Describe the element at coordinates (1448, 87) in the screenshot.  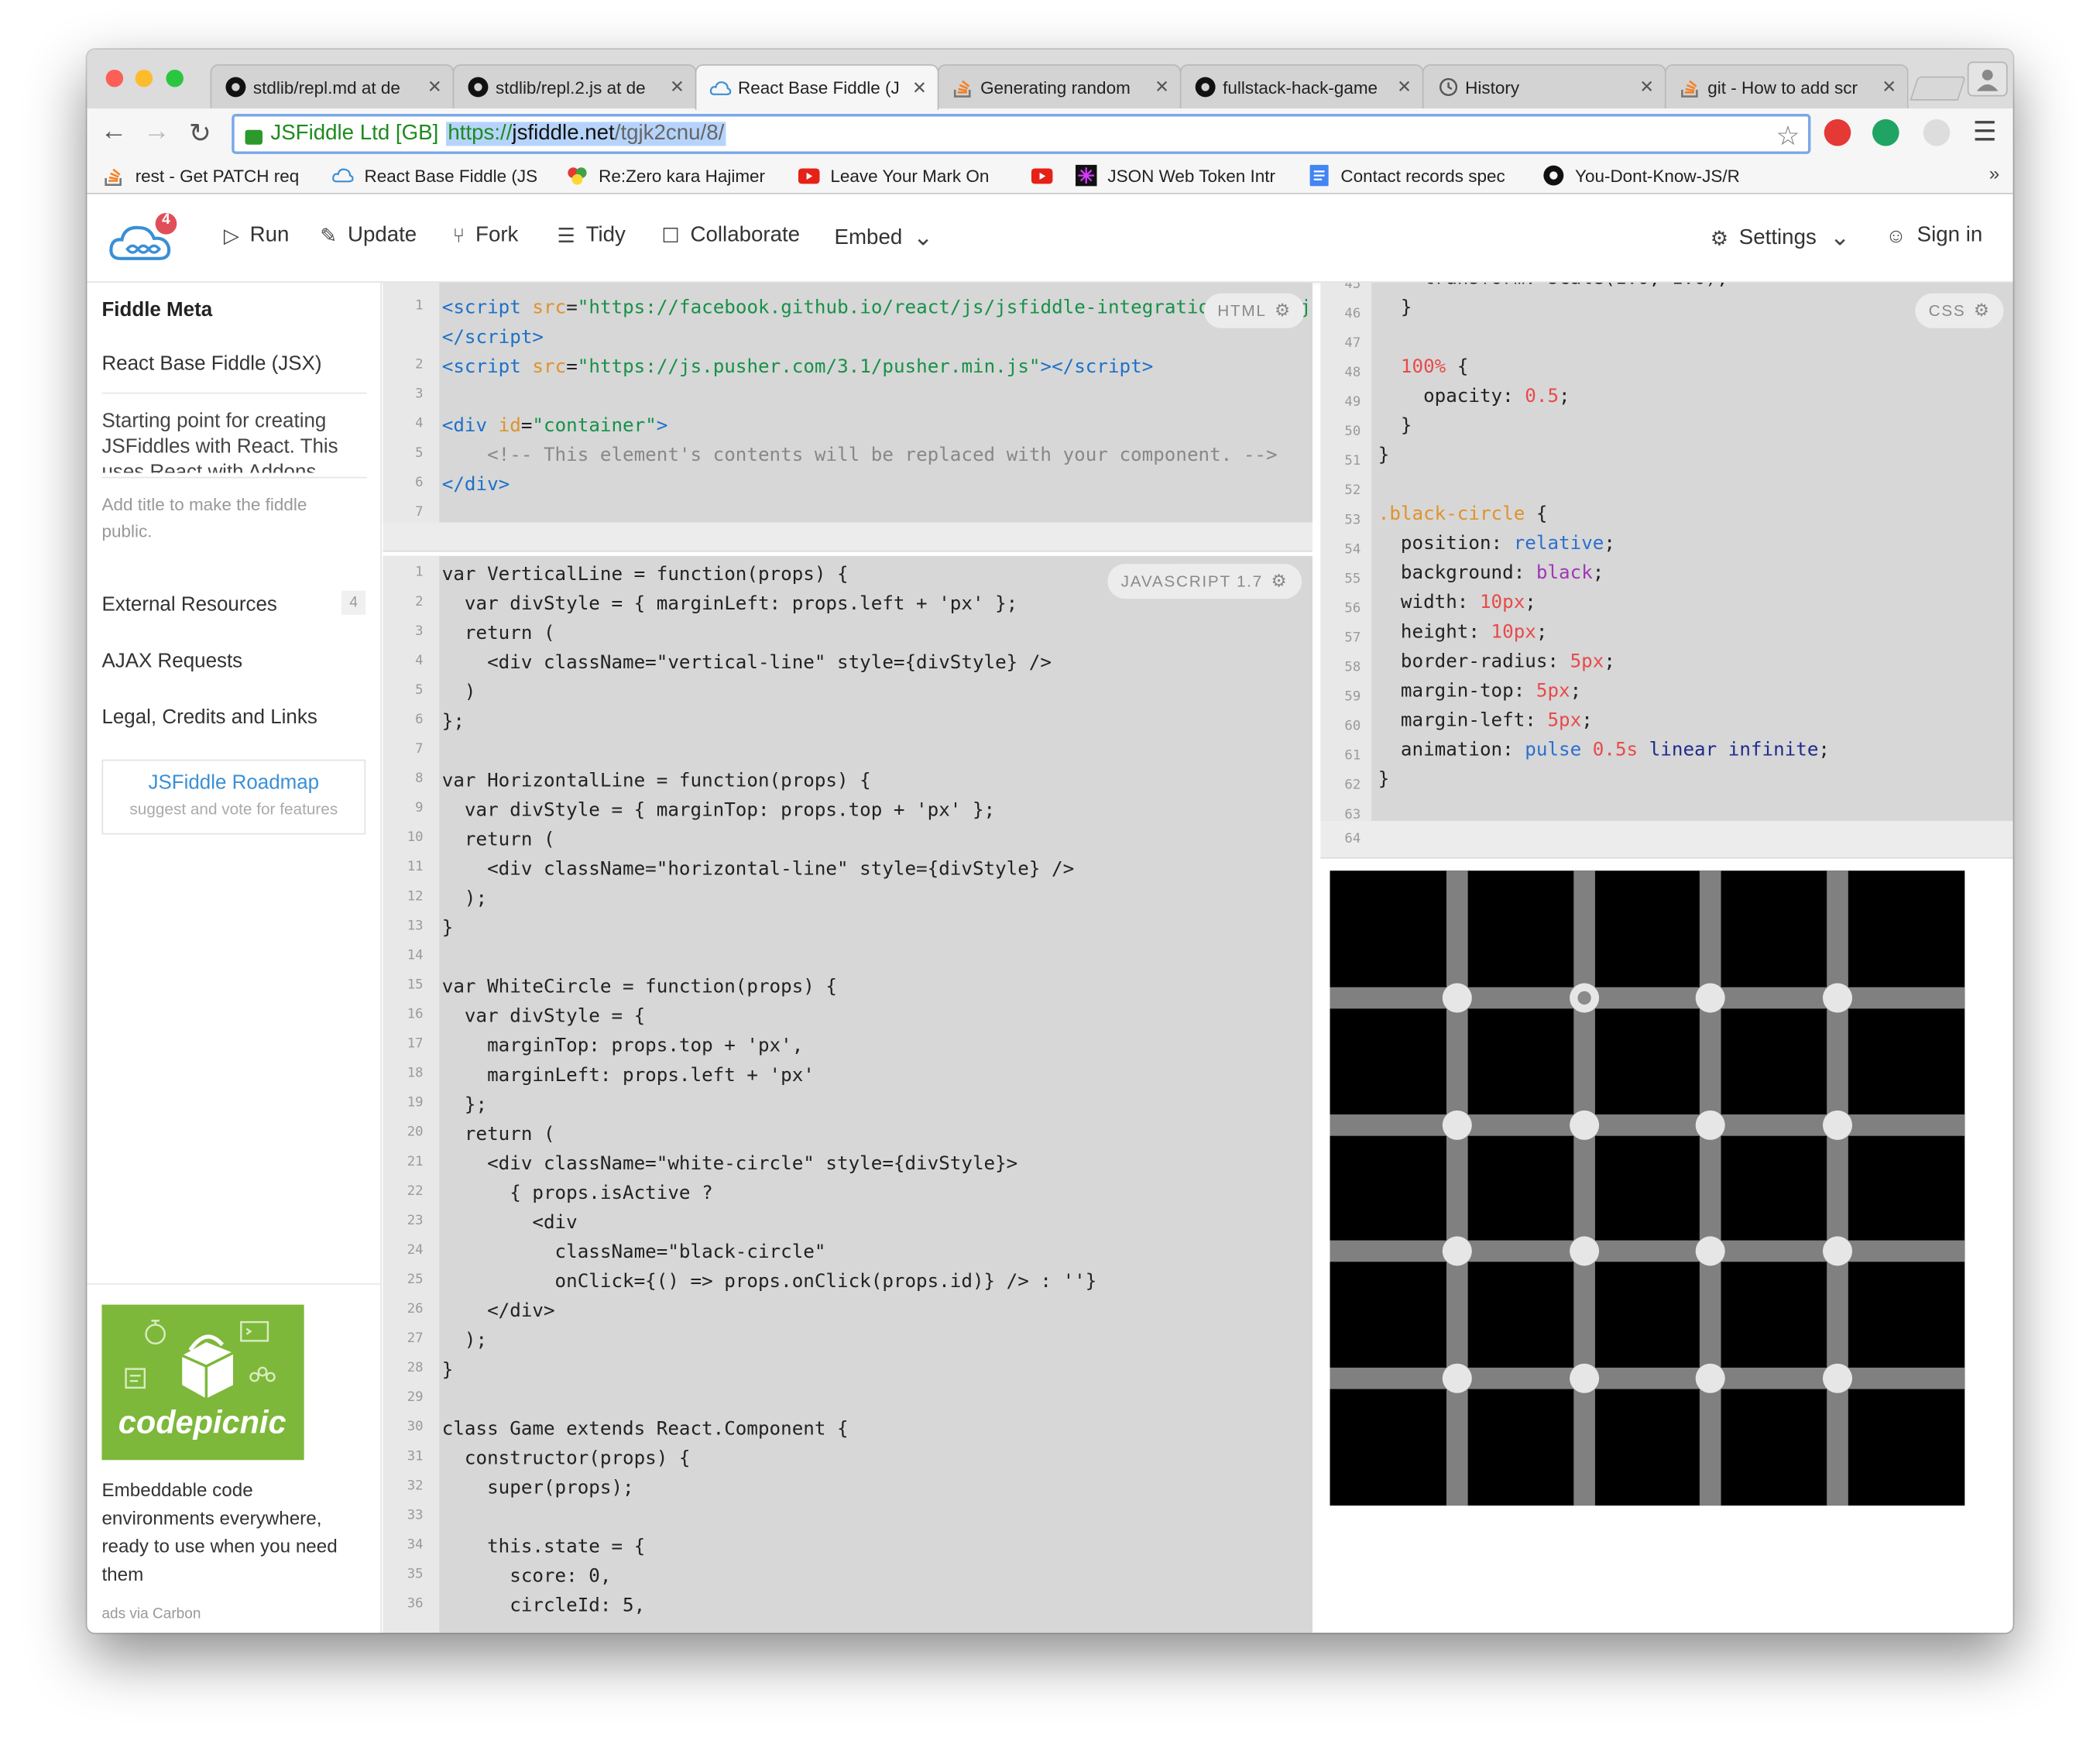
I see `history-icon` at that location.